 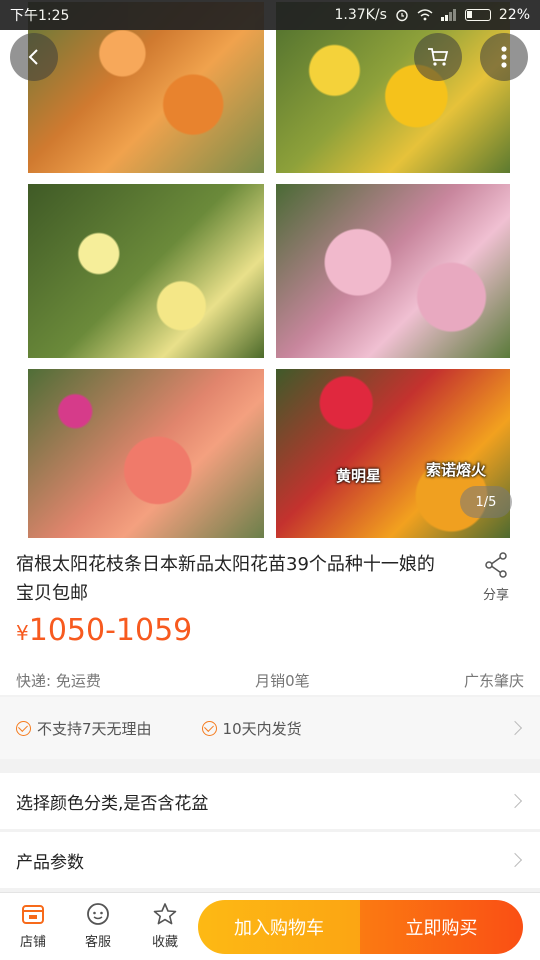 What do you see at coordinates (33, 914) in the screenshot?
I see `shop-icon` at bounding box center [33, 914].